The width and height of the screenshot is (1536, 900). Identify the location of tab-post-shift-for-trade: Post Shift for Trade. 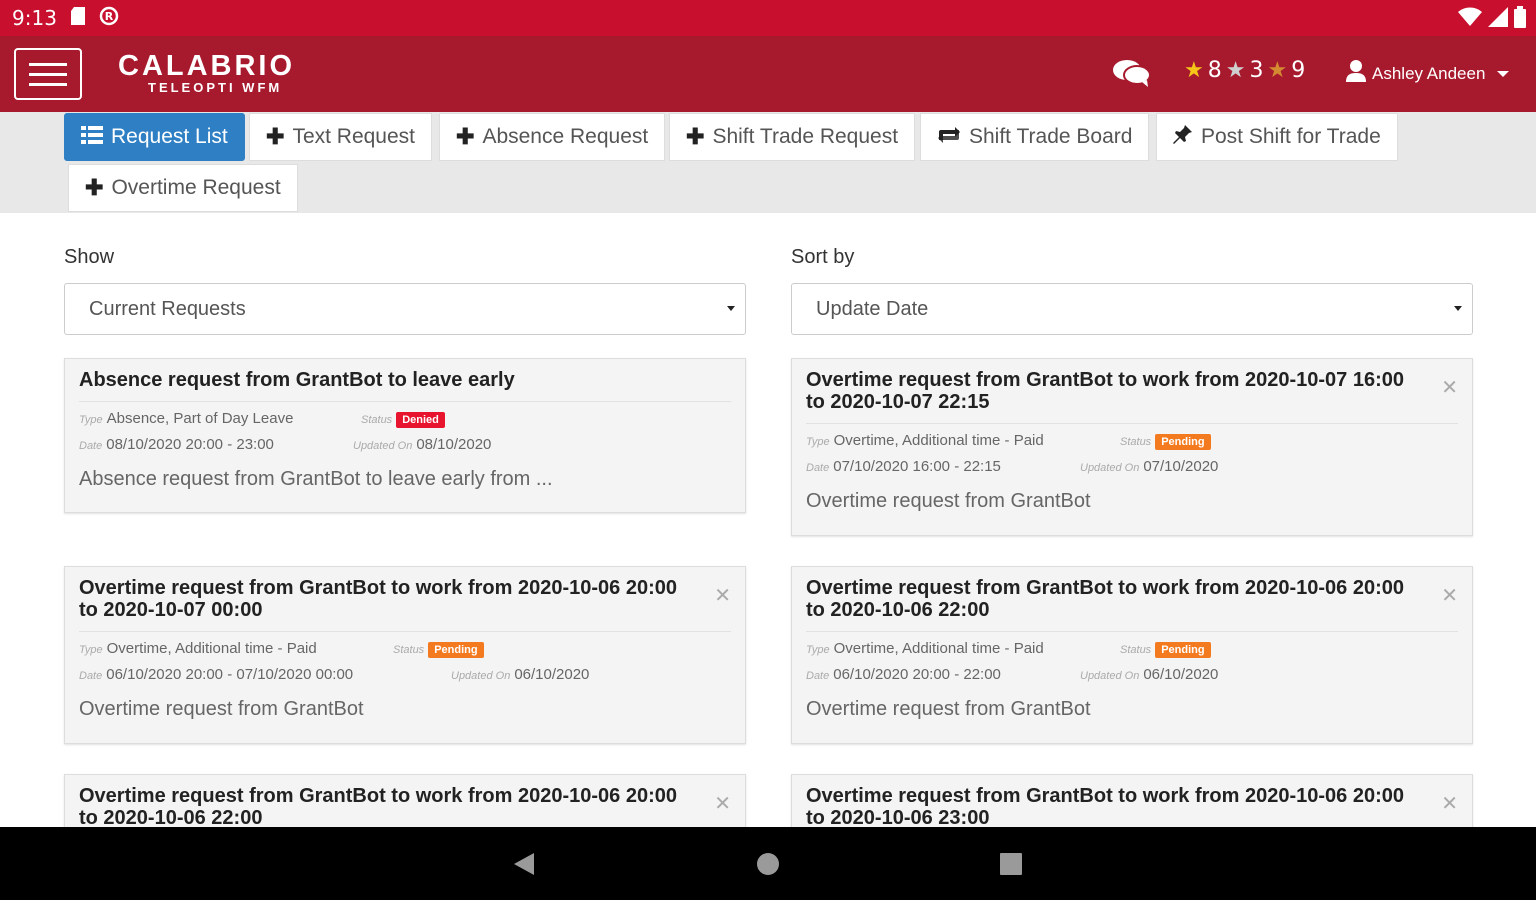
(1277, 137).